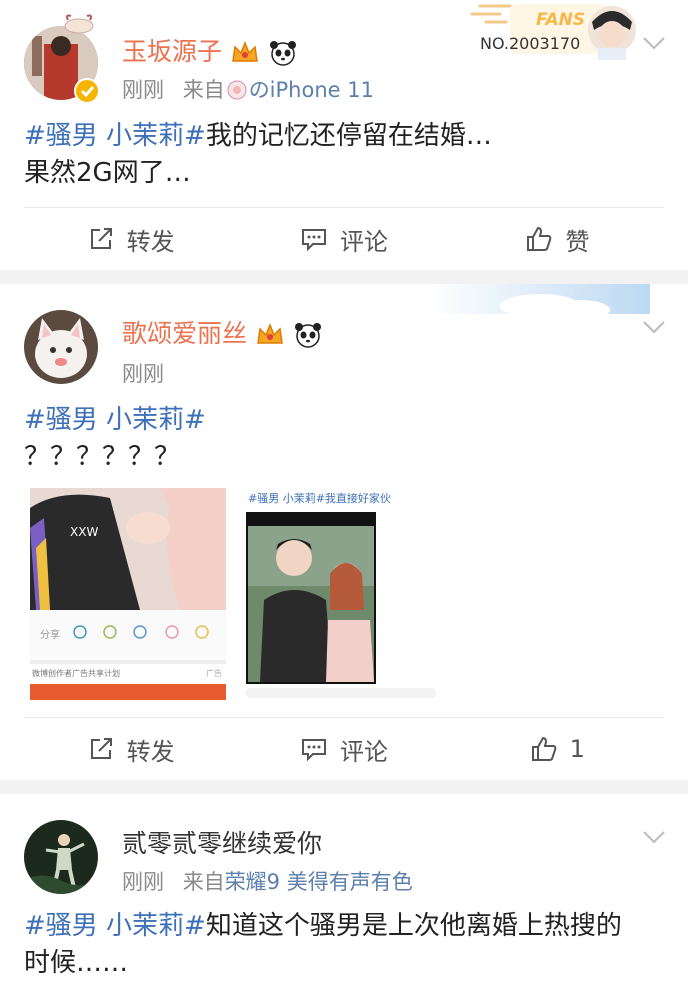 Image resolution: width=688 pixels, height=1000 pixels. I want to click on verified-icon, so click(87, 91).